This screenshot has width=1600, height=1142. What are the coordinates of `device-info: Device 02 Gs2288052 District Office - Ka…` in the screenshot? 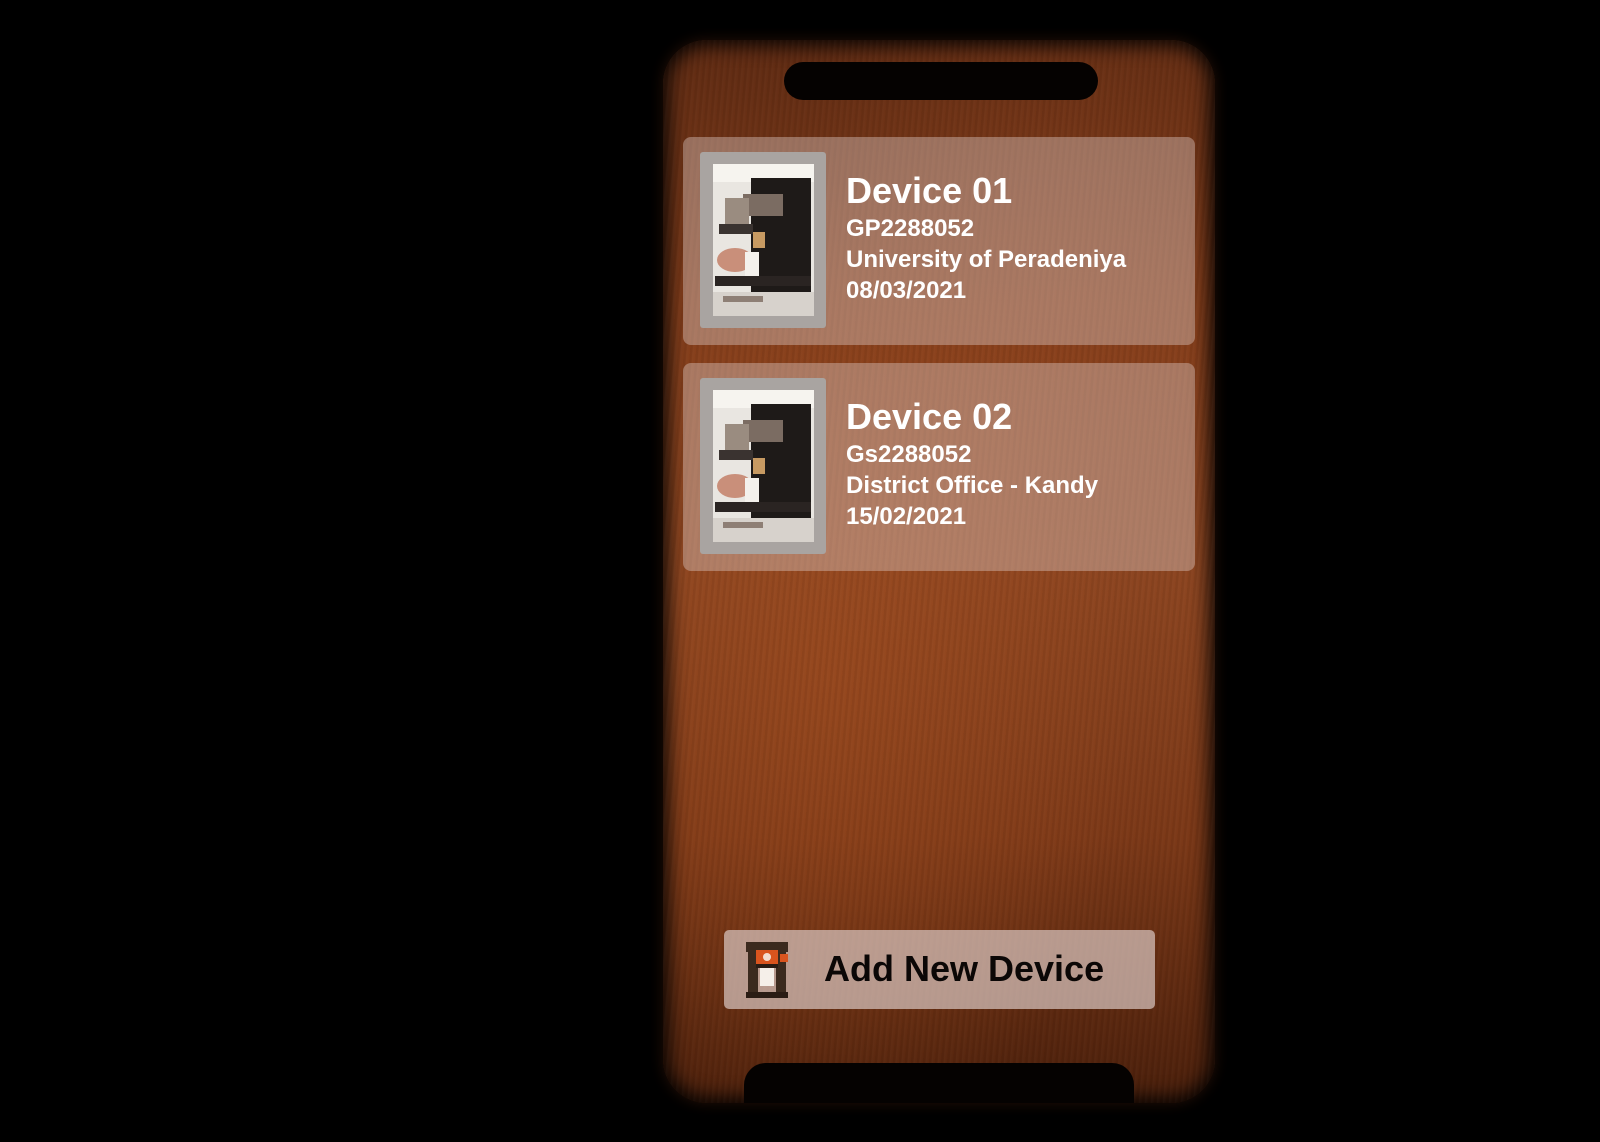 It's located at (972, 464).